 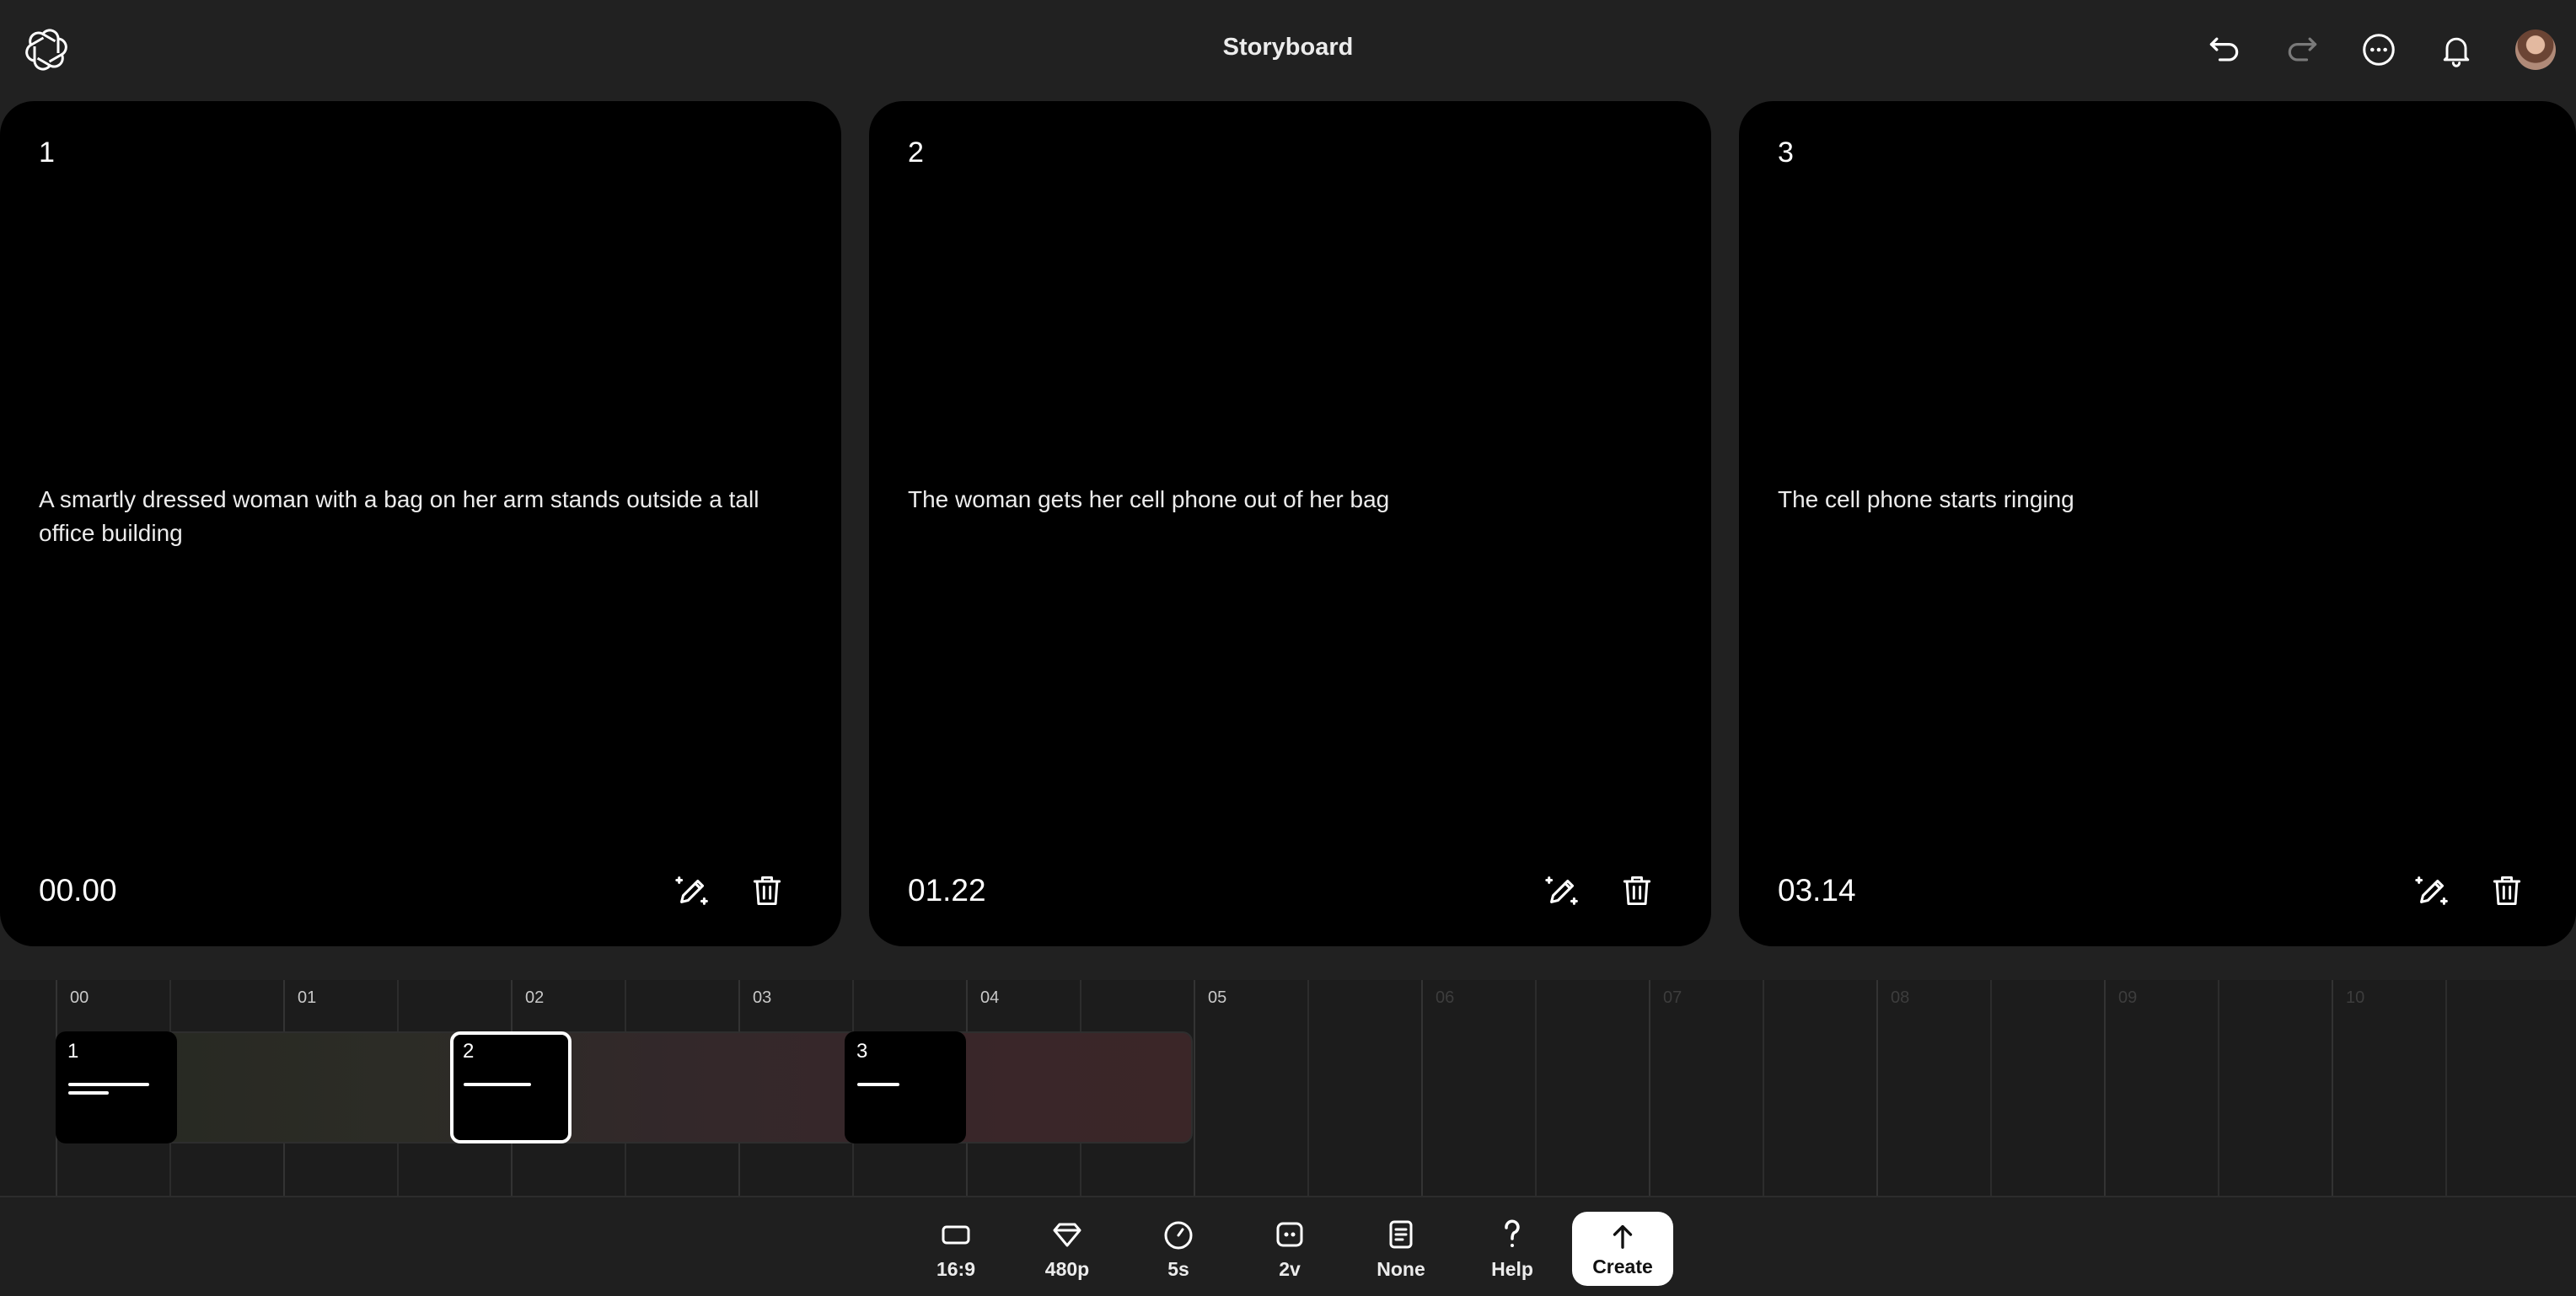 I want to click on bottom-toolbar: 16:9 480p 5s 2v None Help Create, so click(x=1288, y=1246).